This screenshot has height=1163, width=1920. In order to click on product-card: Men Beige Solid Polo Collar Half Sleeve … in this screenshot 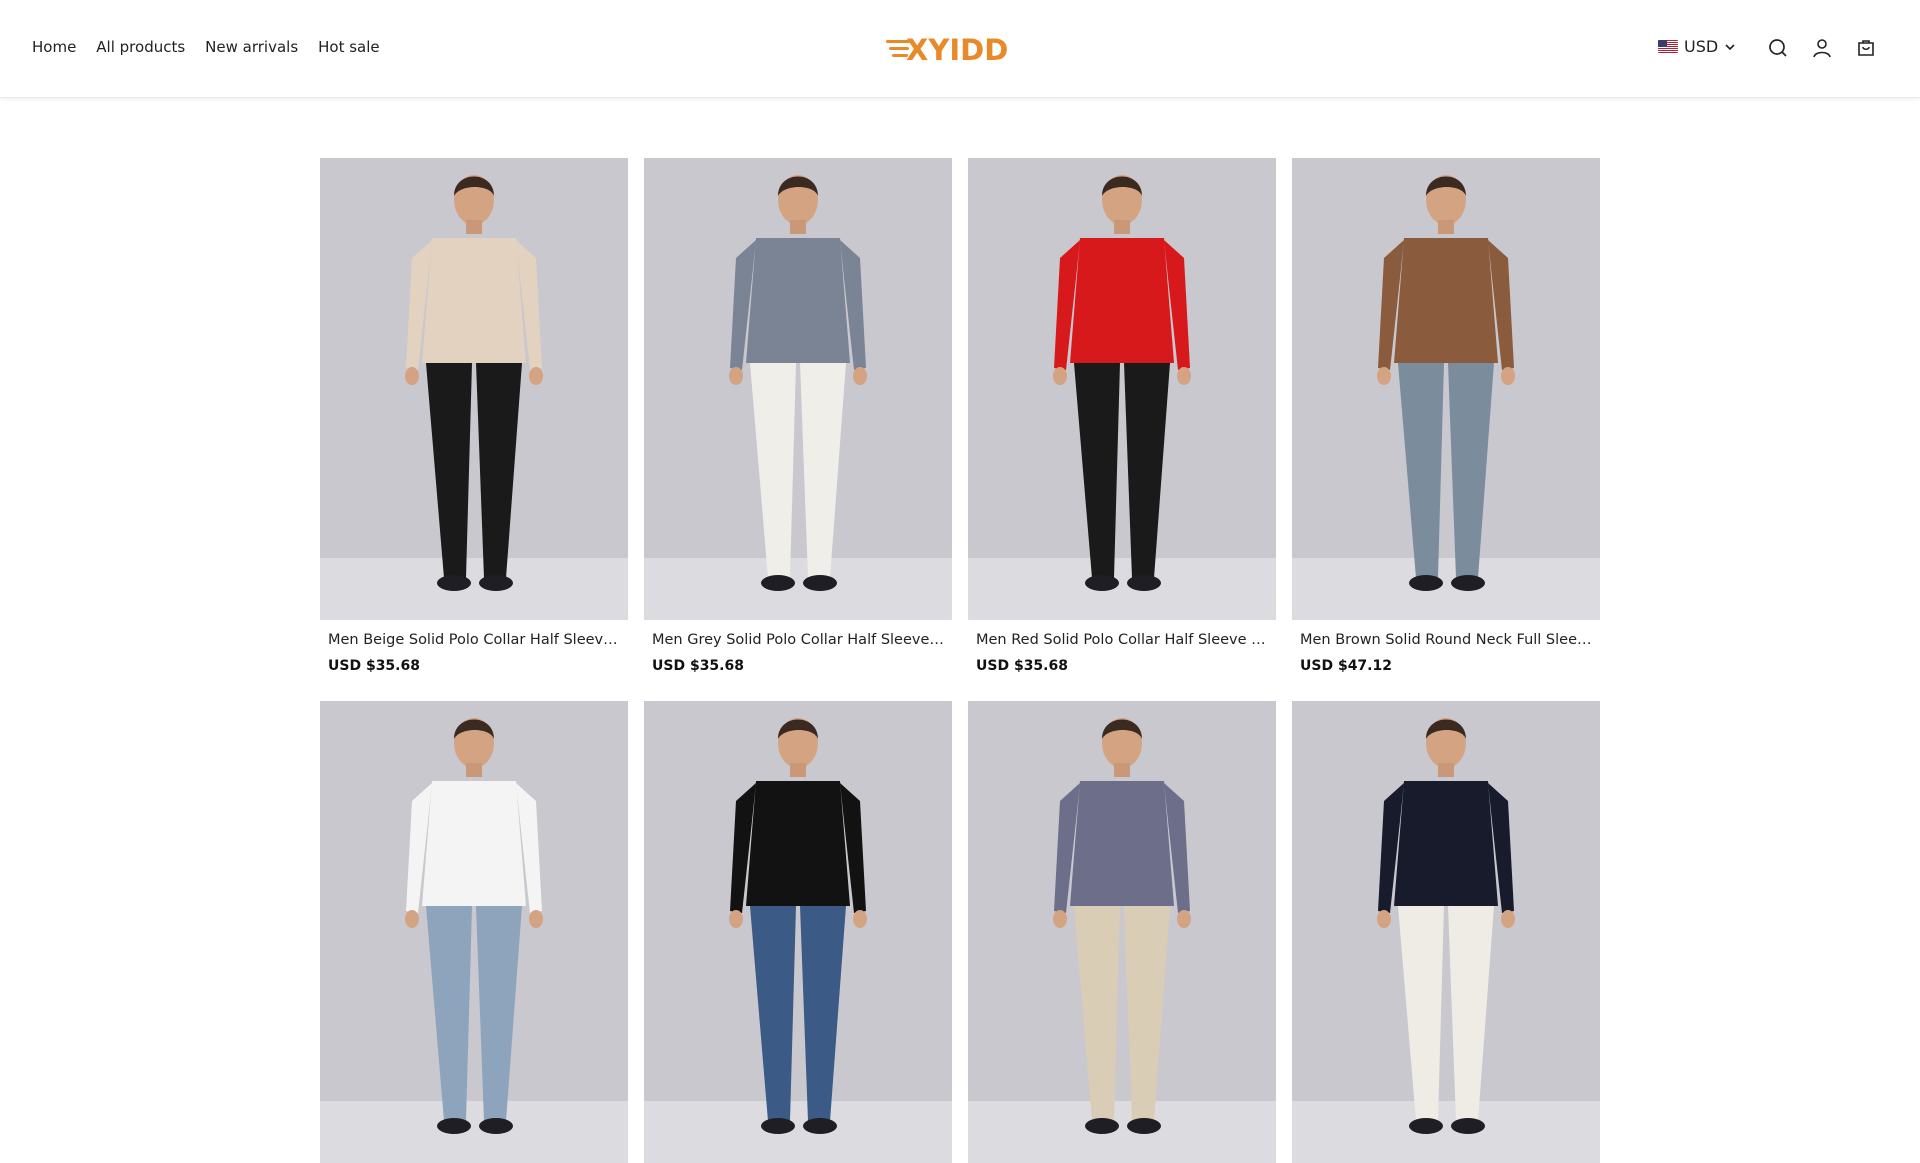, I will do `click(474, 416)`.